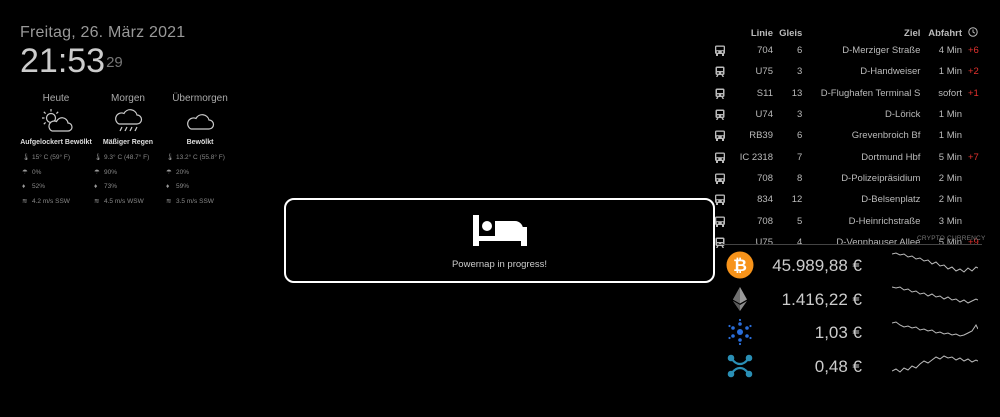 The height and width of the screenshot is (417, 1000). What do you see at coordinates (891, 200) in the screenshot?
I see `departure-destination: D-Belsenplatz` at bounding box center [891, 200].